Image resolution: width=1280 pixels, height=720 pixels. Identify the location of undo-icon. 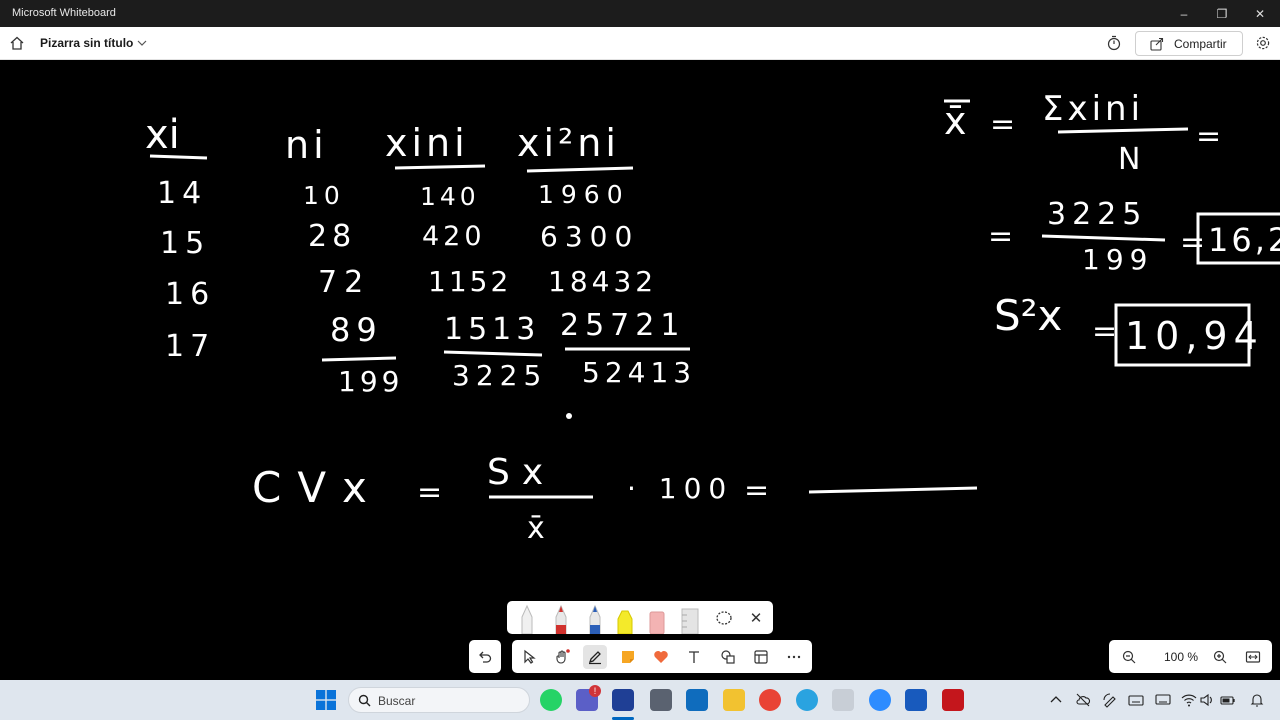
(485, 657).